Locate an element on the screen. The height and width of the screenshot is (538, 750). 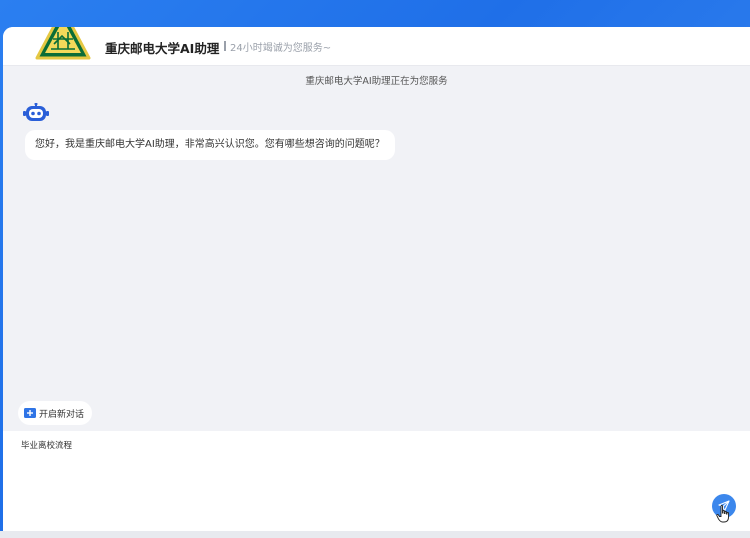
service-notice: 重庆邮电大学AI助理正在为您服务 is located at coordinates (376, 81).